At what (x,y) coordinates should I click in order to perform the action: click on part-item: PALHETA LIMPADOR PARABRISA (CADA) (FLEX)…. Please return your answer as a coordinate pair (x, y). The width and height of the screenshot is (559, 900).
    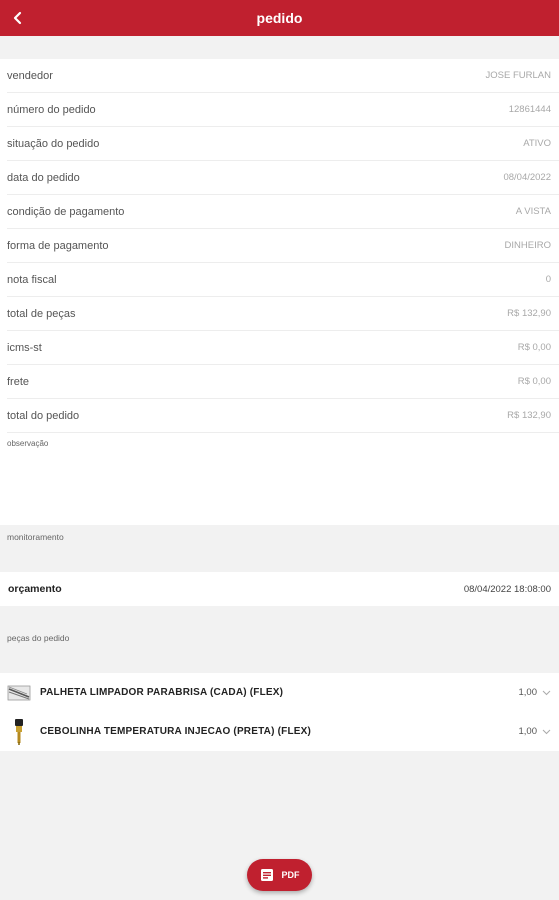
    Looking at the image, I should click on (279, 692).